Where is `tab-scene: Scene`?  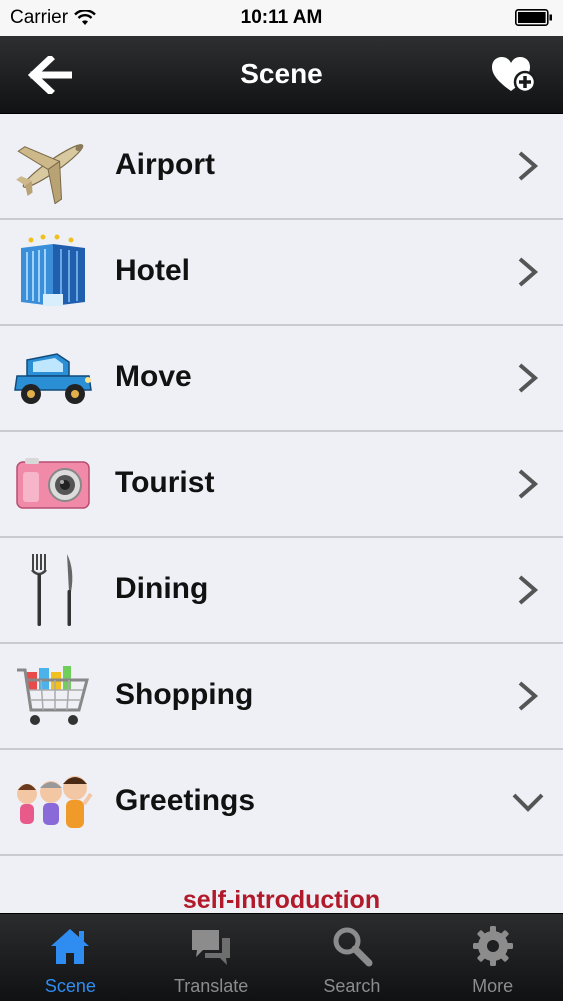 tab-scene: Scene is located at coordinates (70, 957).